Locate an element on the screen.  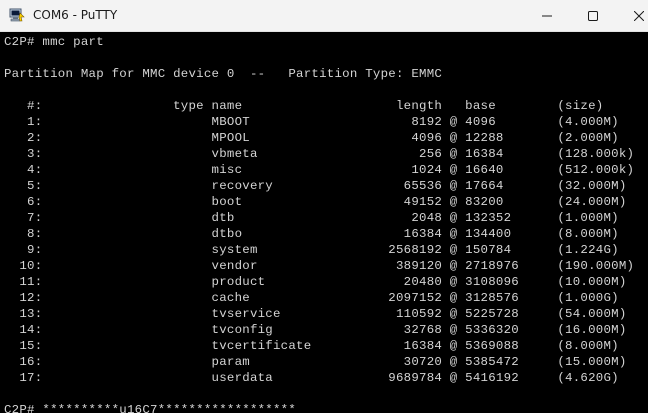
maximize-icon is located at coordinates (593, 16).